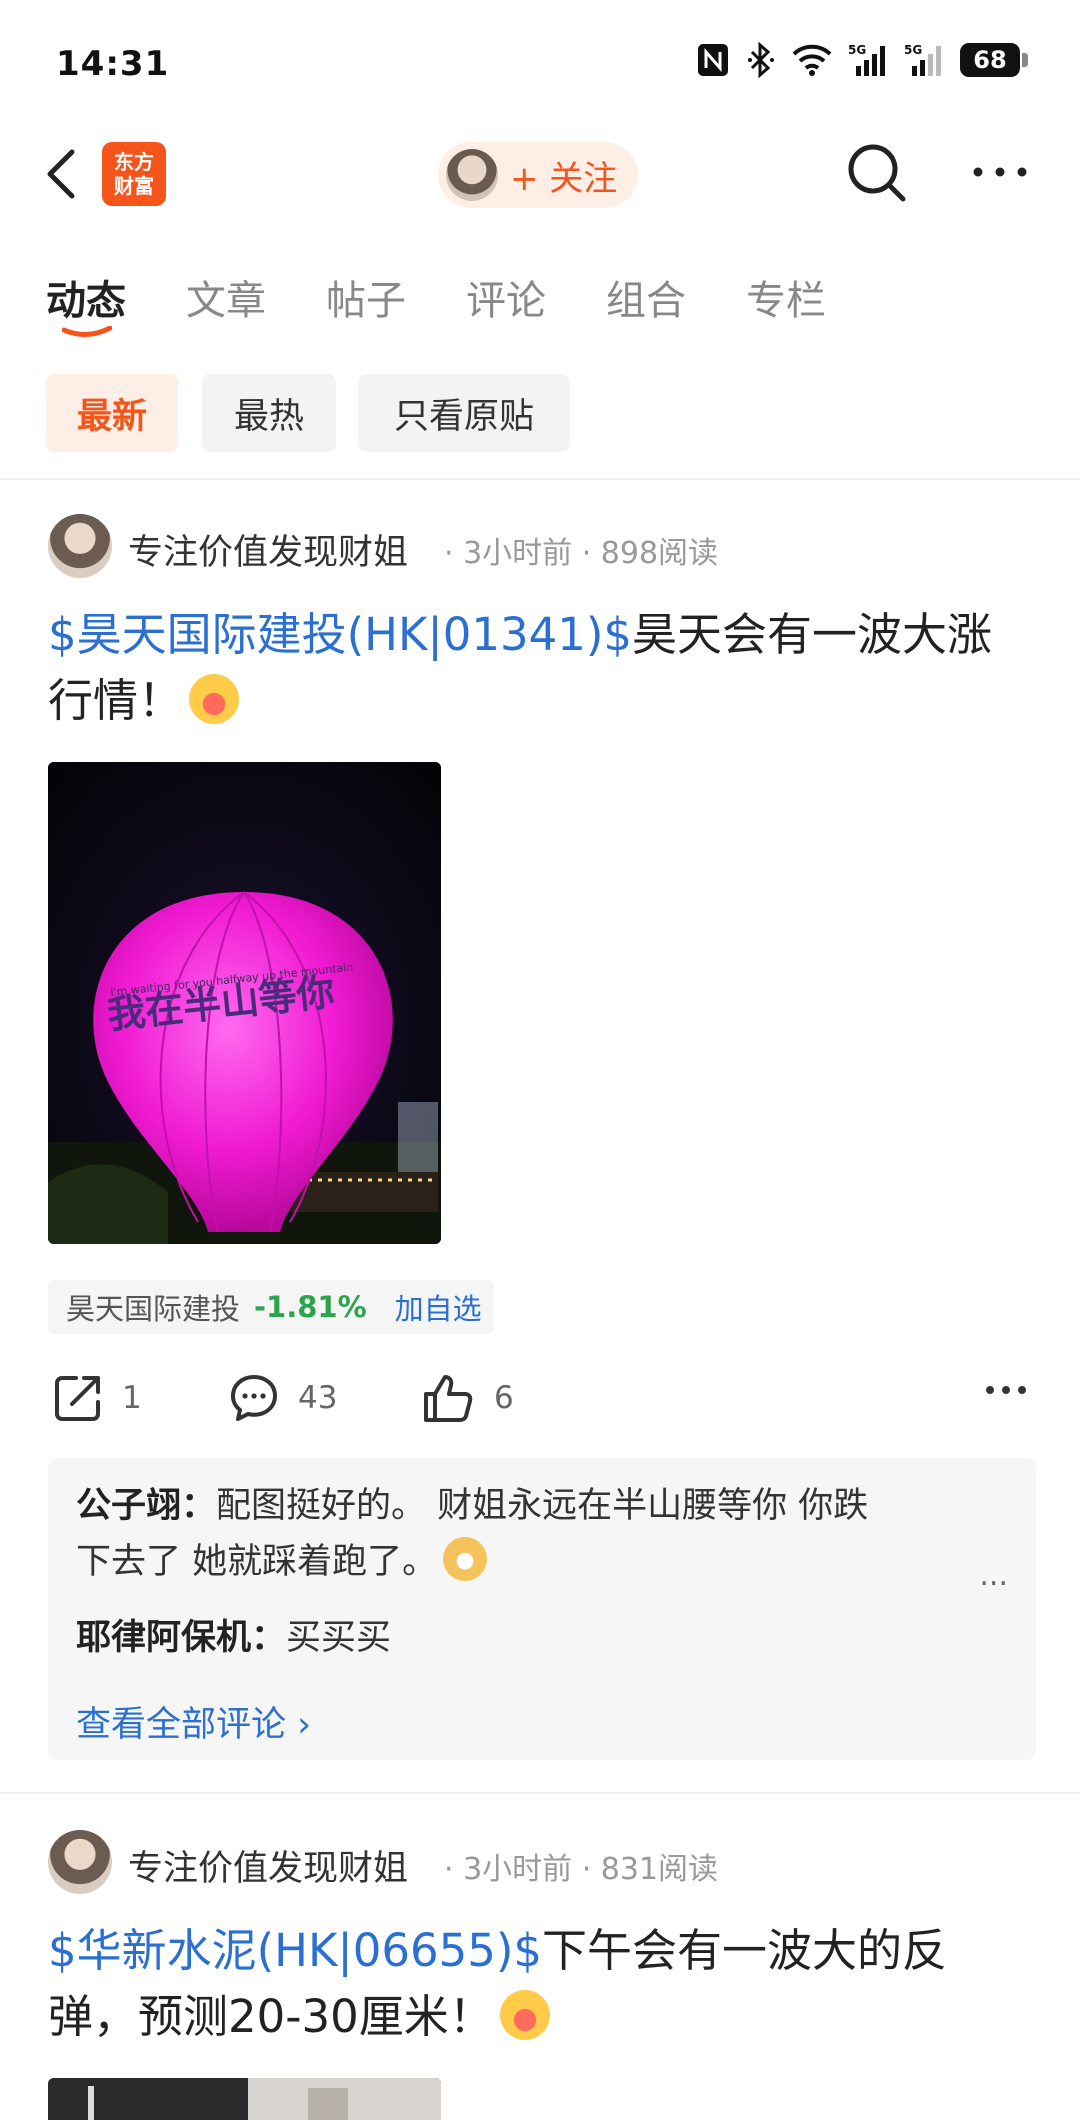 The width and height of the screenshot is (1080, 2120). I want to click on tab-portfolios: 组合, so click(646, 297).